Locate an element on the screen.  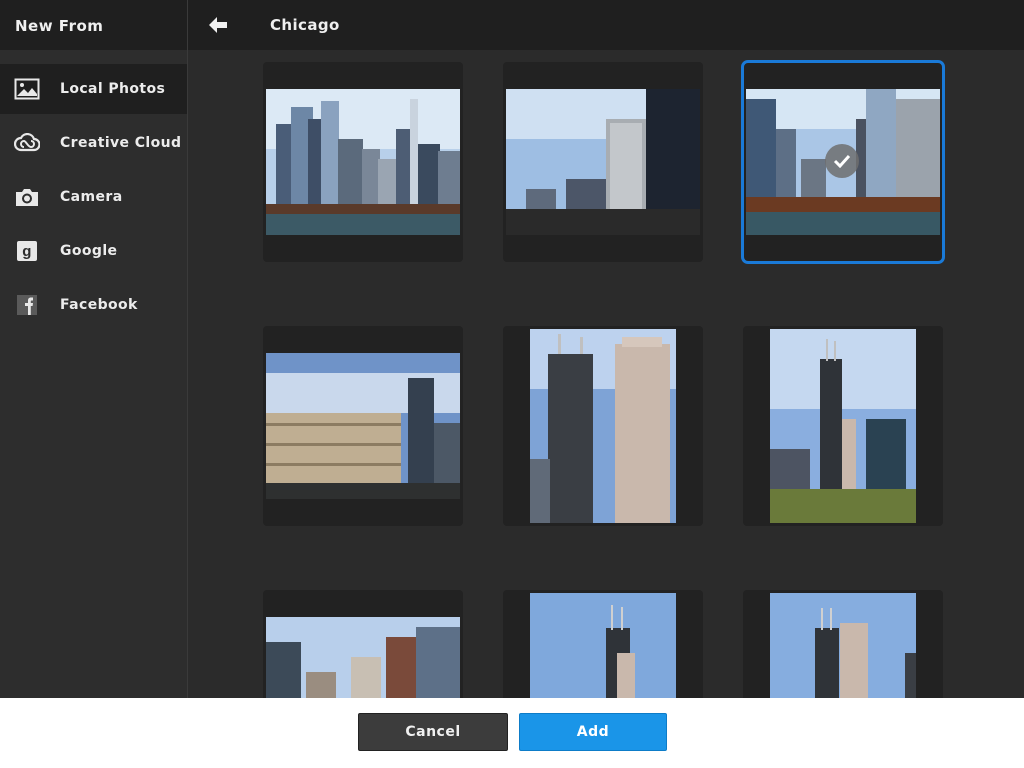
cancel-button: Cancel is located at coordinates (433, 732).